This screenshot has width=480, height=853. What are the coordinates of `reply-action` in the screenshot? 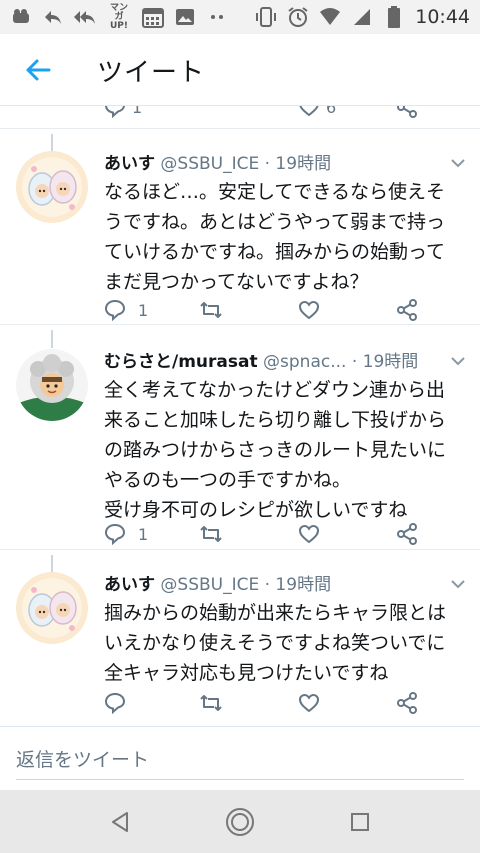 It's located at (115, 703).